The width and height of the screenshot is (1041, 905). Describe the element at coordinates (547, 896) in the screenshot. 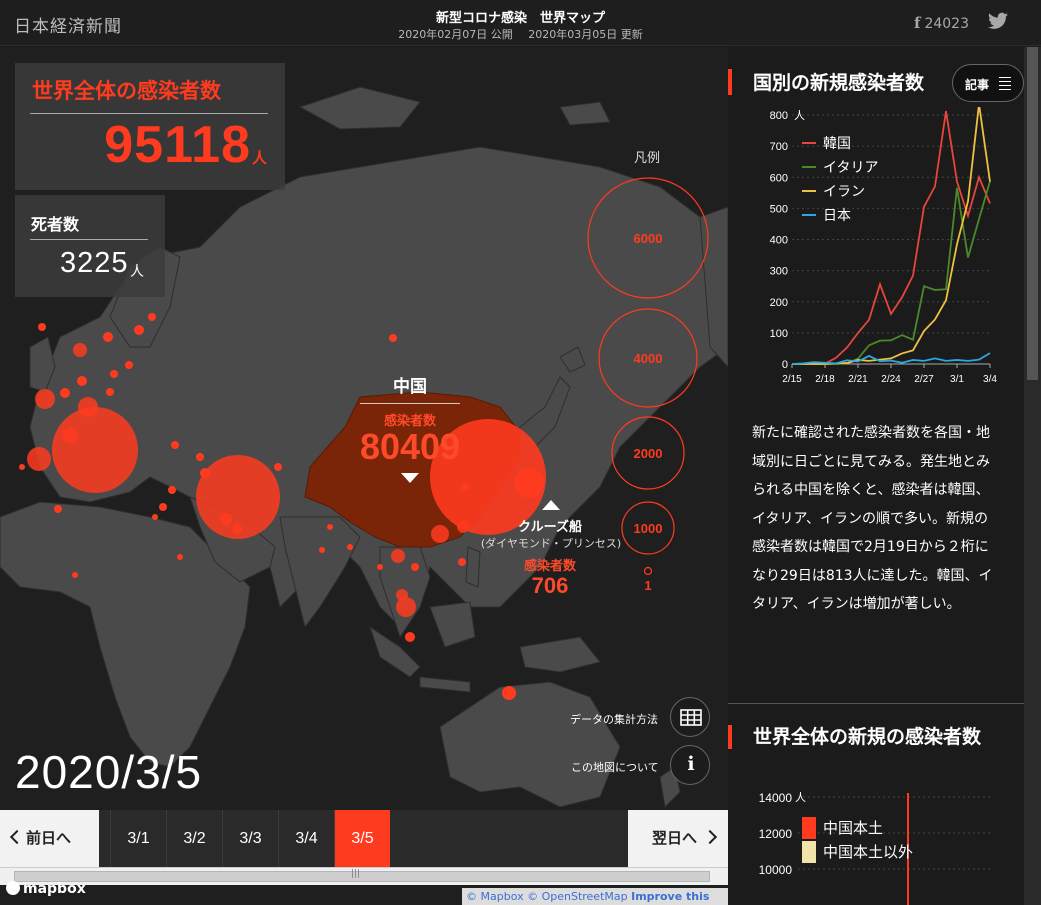

I see `attribution-text: © Mapbox © OpenStreetMap` at that location.